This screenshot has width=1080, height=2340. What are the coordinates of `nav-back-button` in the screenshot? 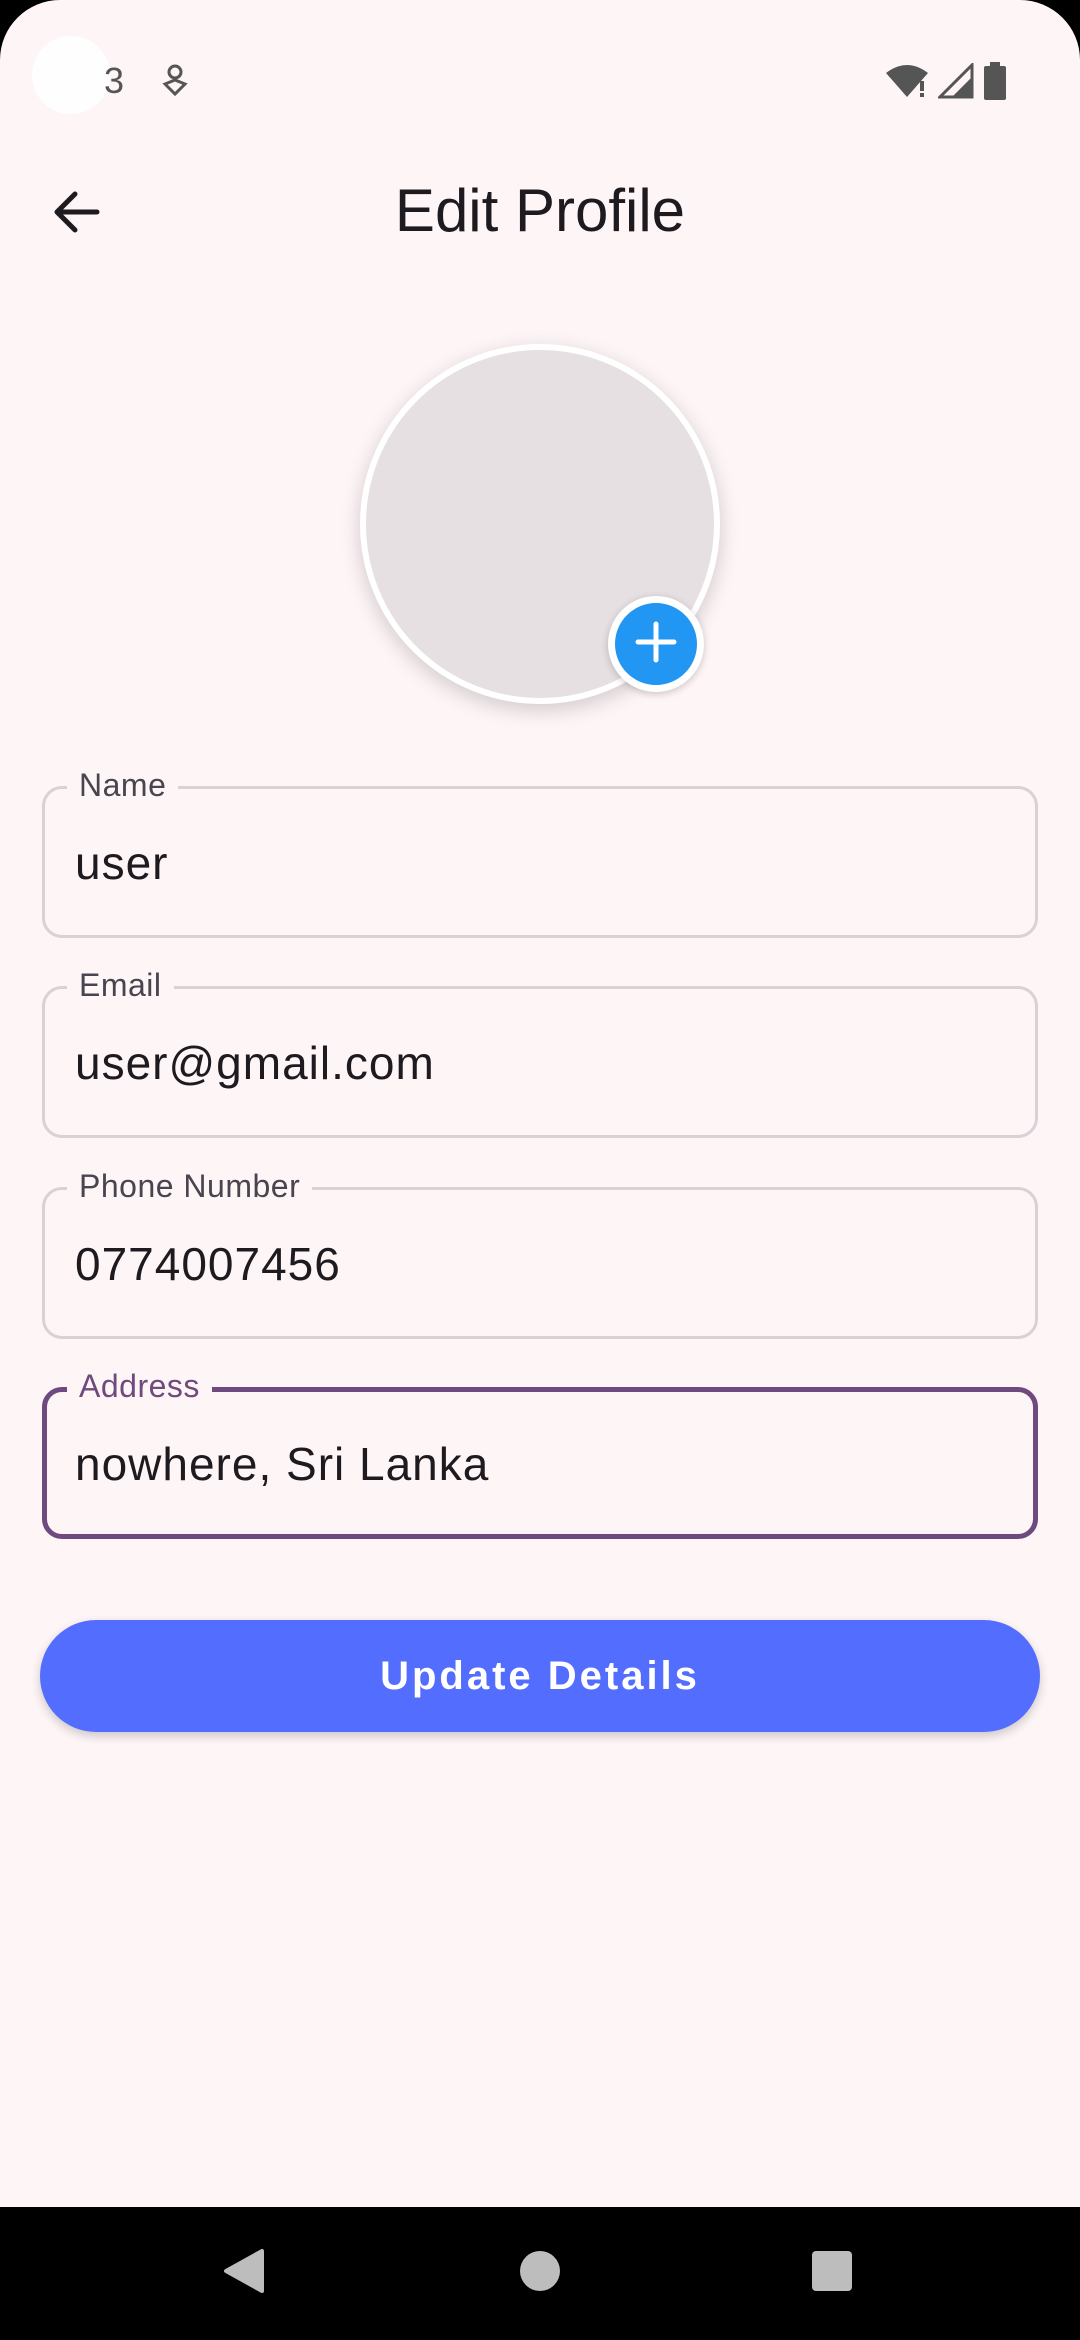 It's located at (244, 2273).